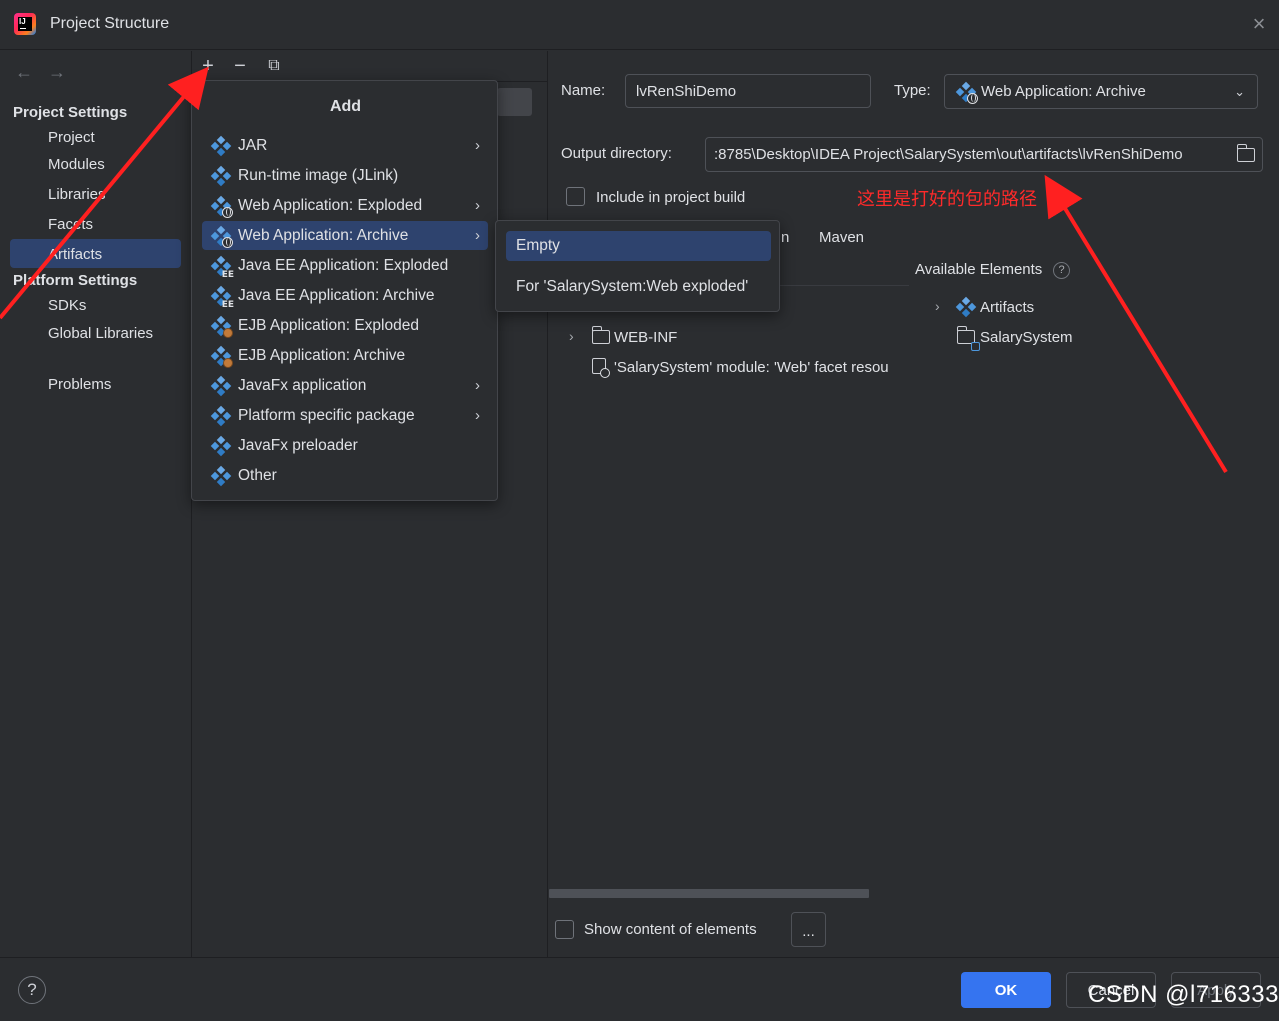 The image size is (1279, 1021). What do you see at coordinates (70, 224) in the screenshot?
I see `sidebar-item-facets: Facets` at bounding box center [70, 224].